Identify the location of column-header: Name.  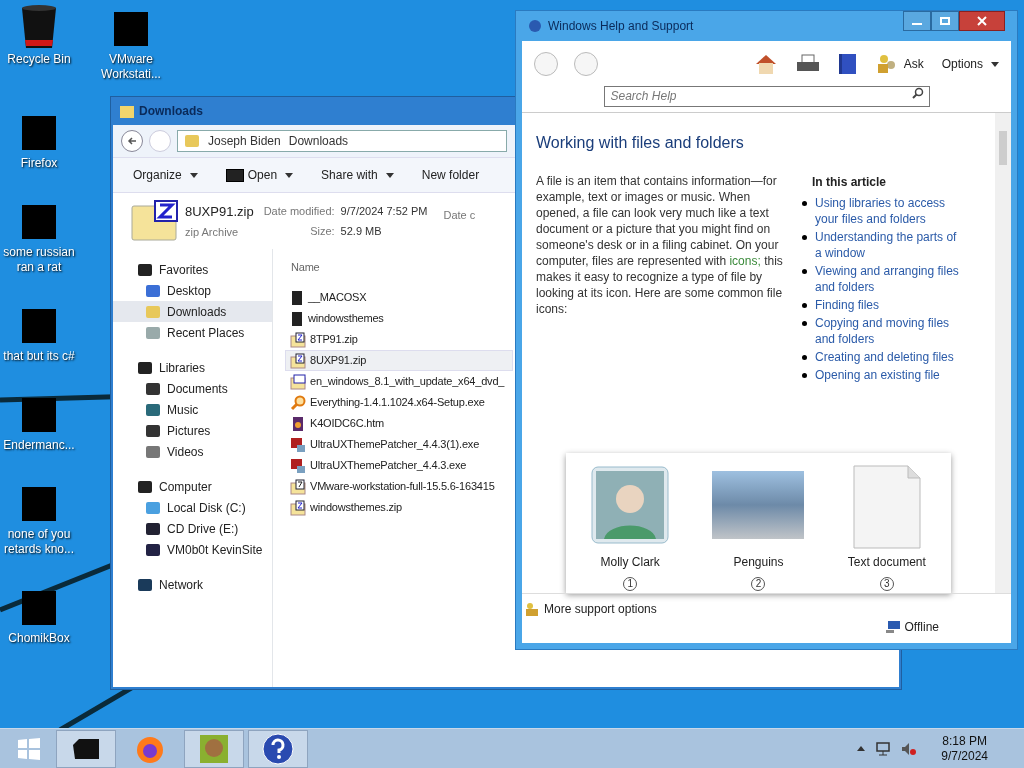
(302, 269).